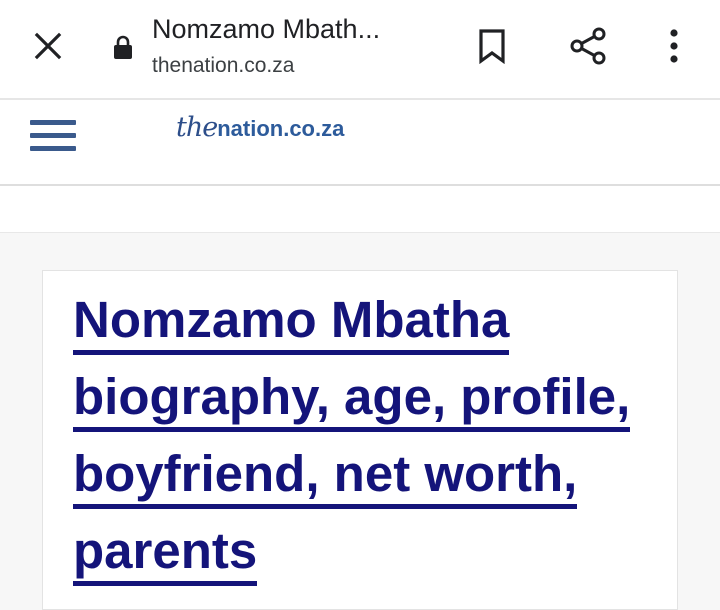  I want to click on close-icon, so click(48, 46).